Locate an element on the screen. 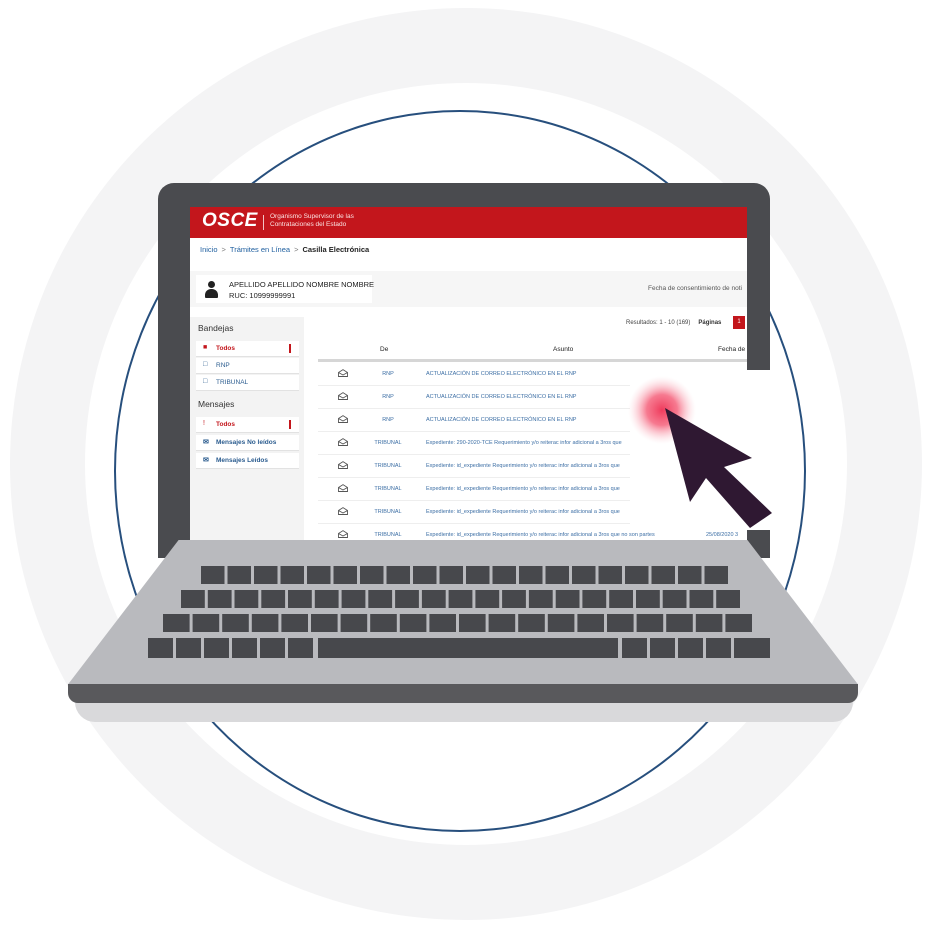 Image resolution: width=931 pixels, height=930 pixels. cursor-overlay is located at coordinates (709, 450).